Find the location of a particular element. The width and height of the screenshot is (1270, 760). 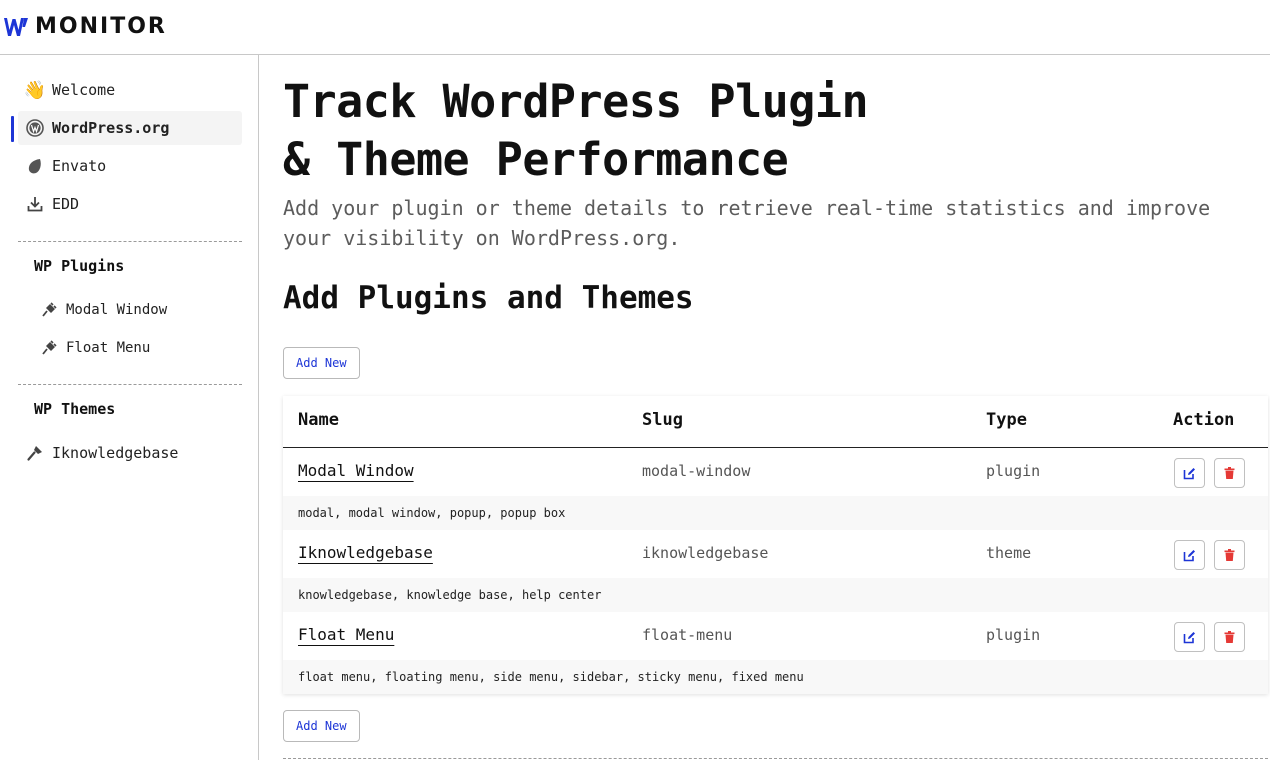

sidebar-item-envato: Envato is located at coordinates (130, 166).